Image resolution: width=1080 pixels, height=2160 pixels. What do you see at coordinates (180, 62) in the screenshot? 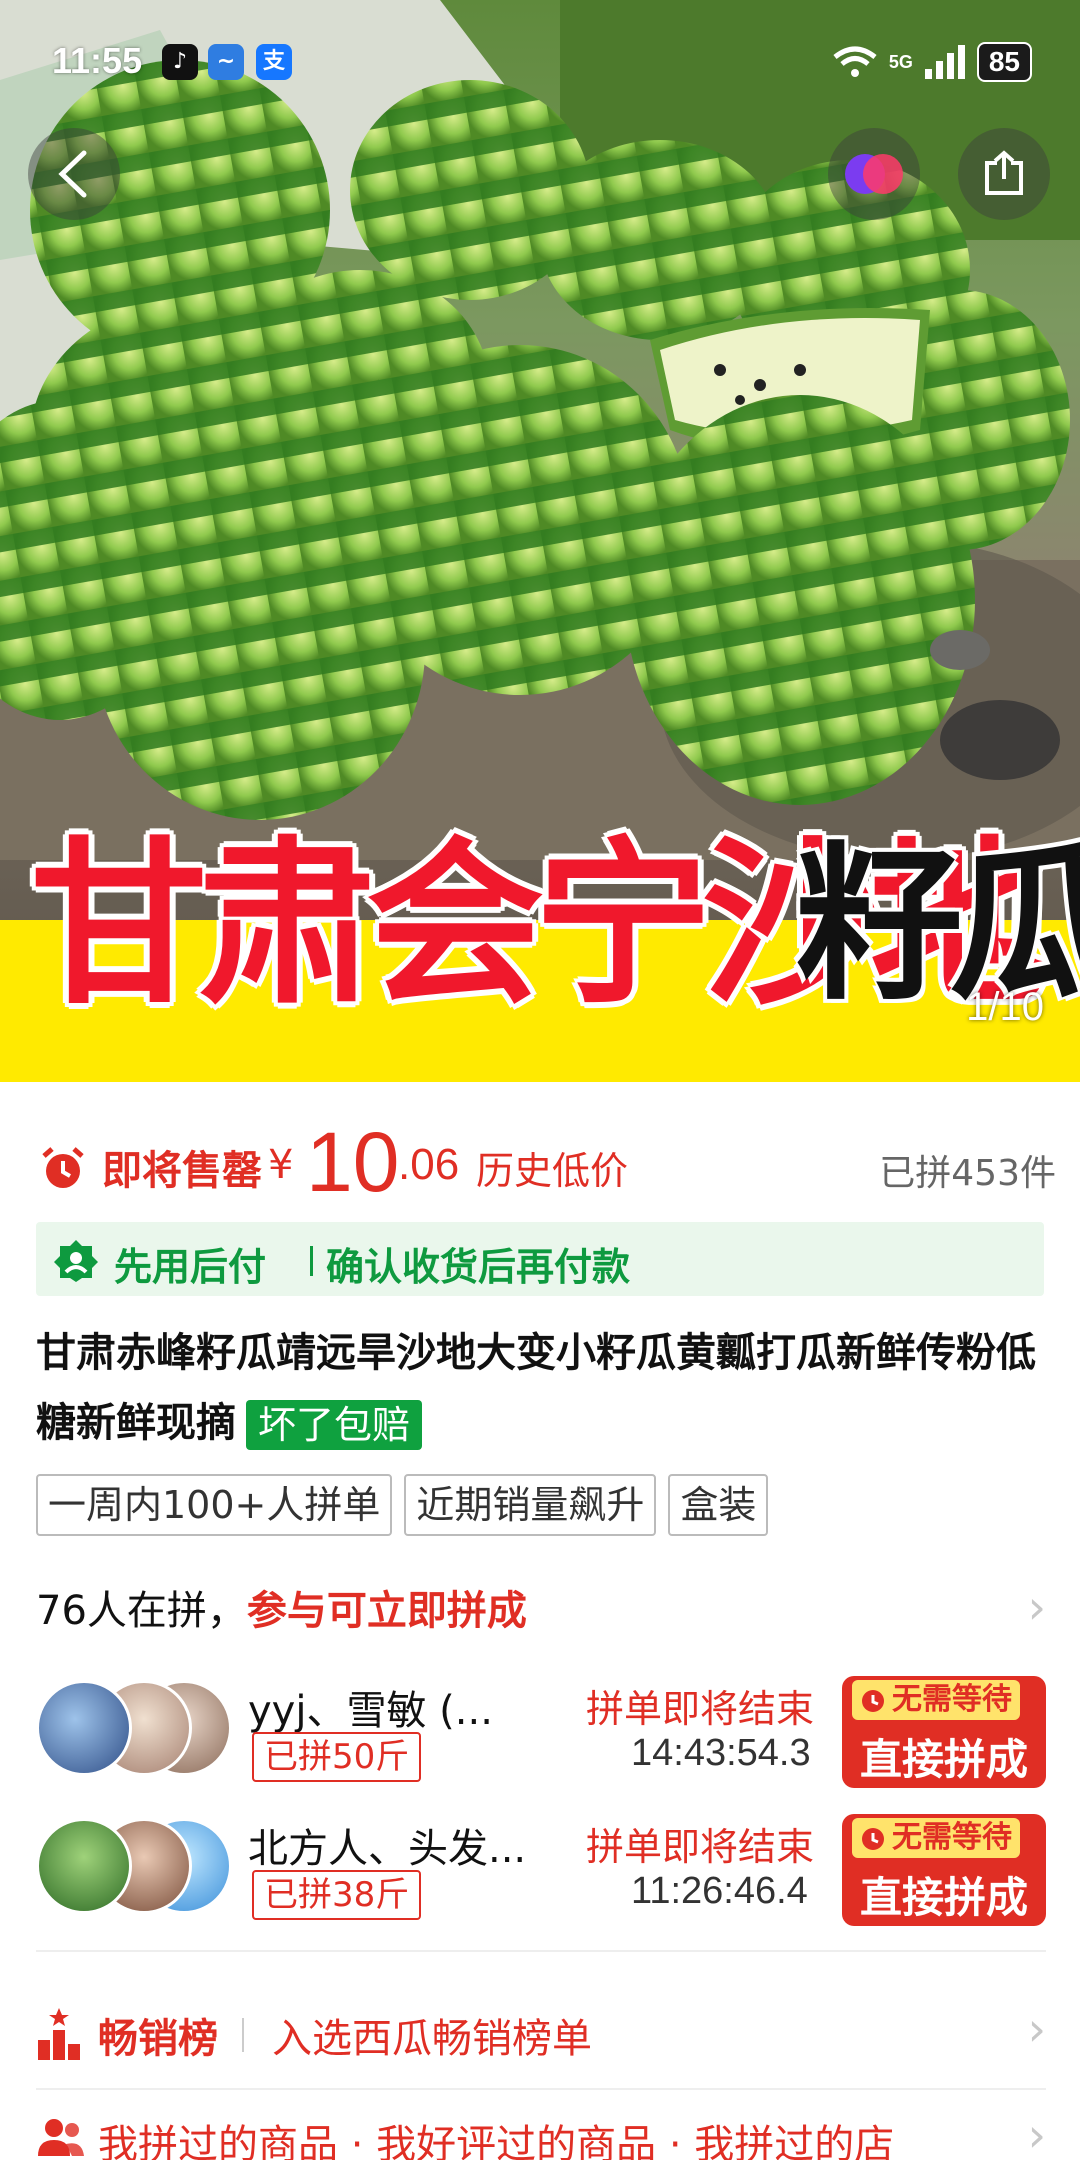
I see `tiktok-icon: ♪` at bounding box center [180, 62].